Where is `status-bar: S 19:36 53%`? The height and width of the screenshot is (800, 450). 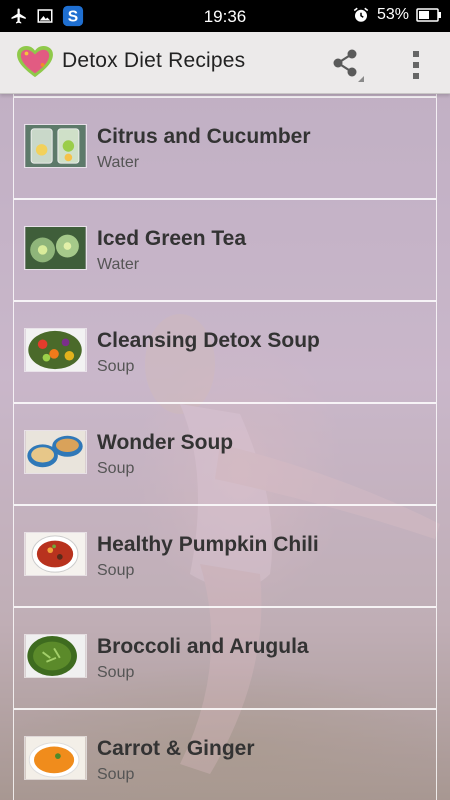 status-bar: S 19:36 53% is located at coordinates (225, 16).